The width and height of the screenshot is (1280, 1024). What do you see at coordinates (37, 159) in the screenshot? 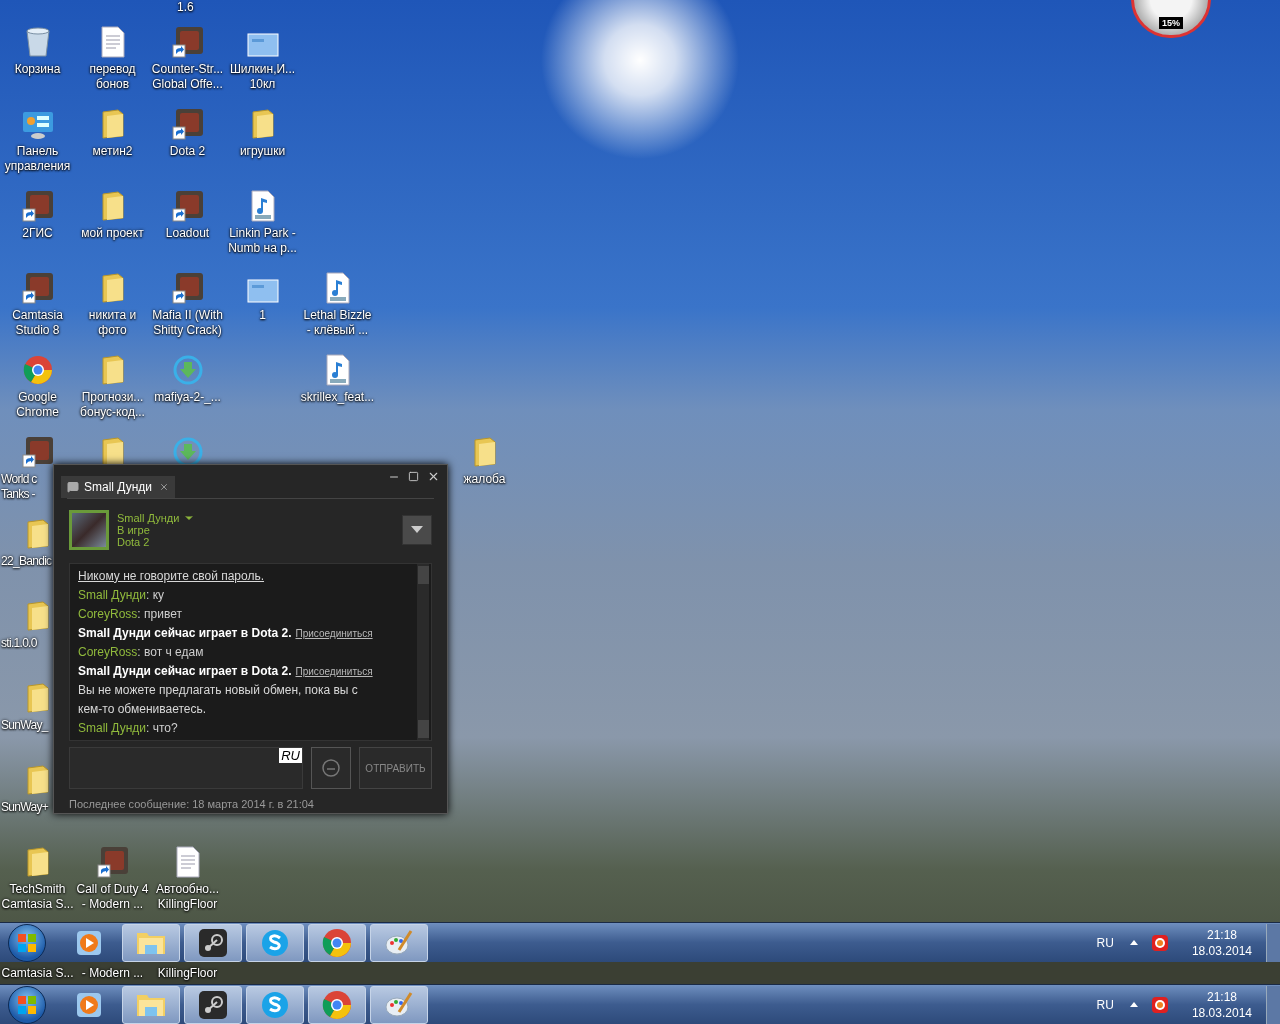
I see `icon-label: Панель управления` at bounding box center [37, 159].